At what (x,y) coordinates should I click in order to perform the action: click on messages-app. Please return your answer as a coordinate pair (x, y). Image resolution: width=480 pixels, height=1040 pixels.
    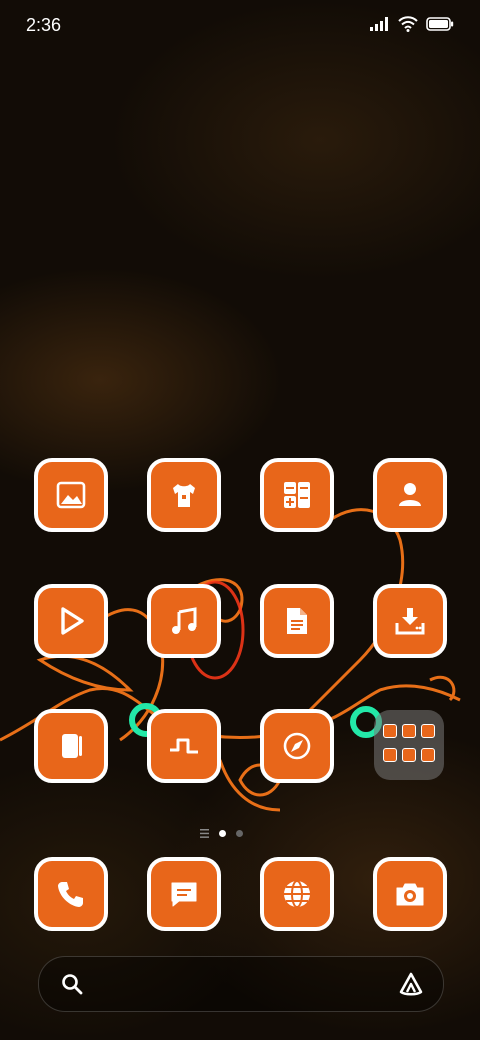
    Looking at the image, I should click on (184, 894).